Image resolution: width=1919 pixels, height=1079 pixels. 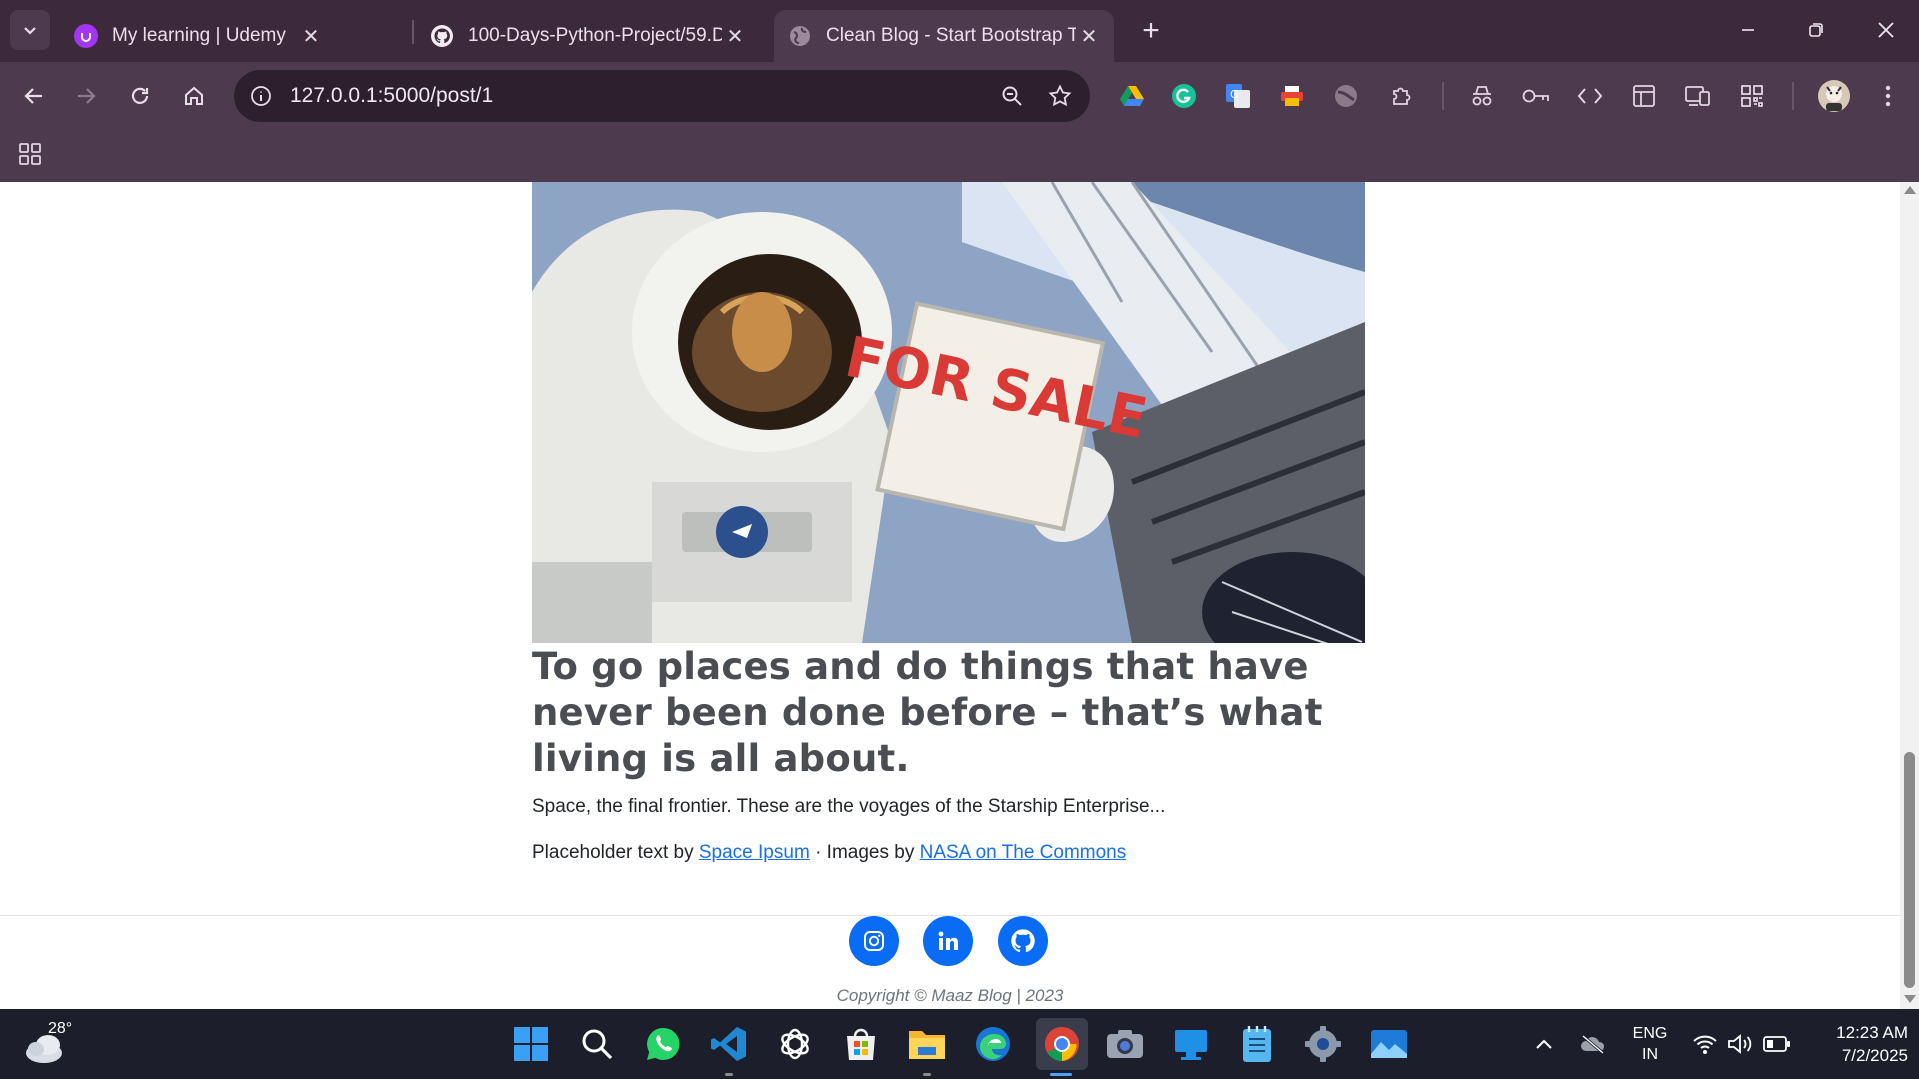 What do you see at coordinates (927, 1074) in the screenshot?
I see `explorer-running-indicator` at bounding box center [927, 1074].